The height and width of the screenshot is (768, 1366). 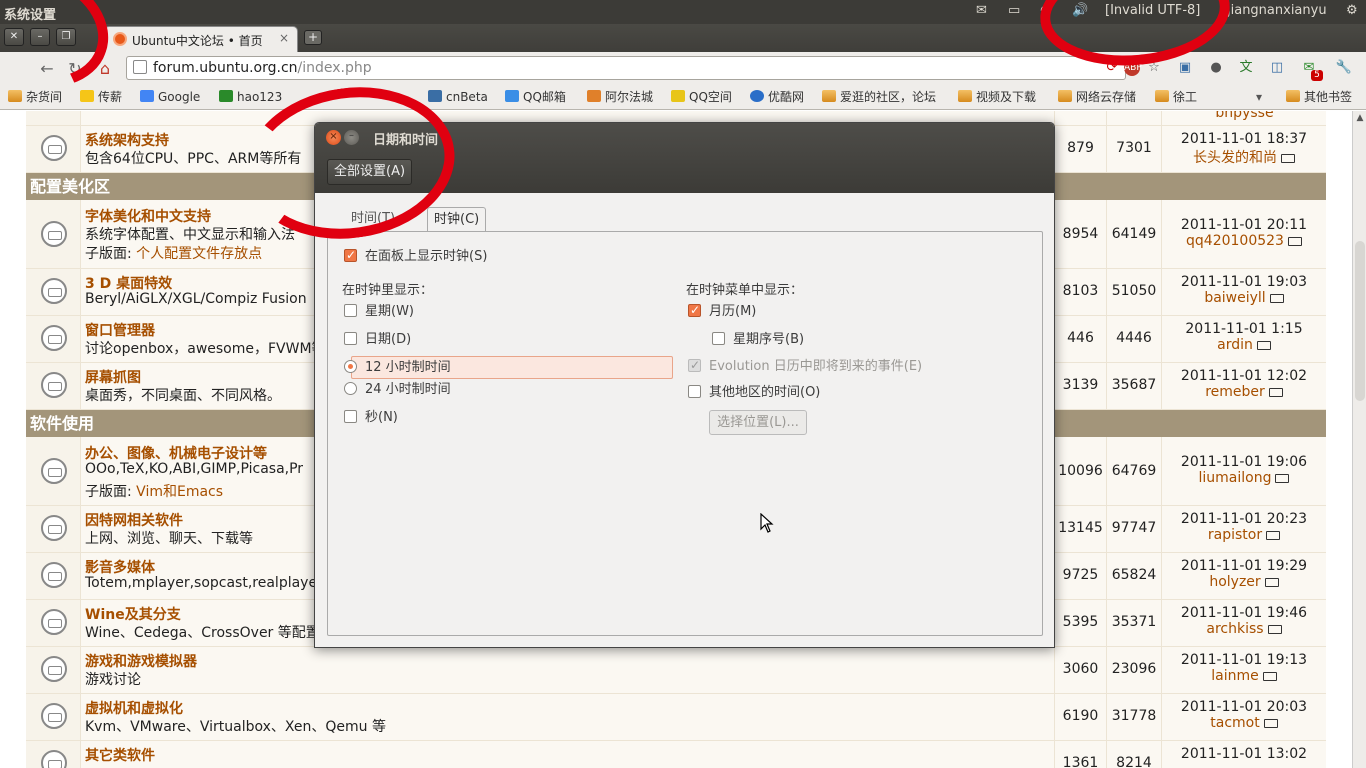 What do you see at coordinates (133, 614) in the screenshot?
I see `forum-title: Wine及其分支` at bounding box center [133, 614].